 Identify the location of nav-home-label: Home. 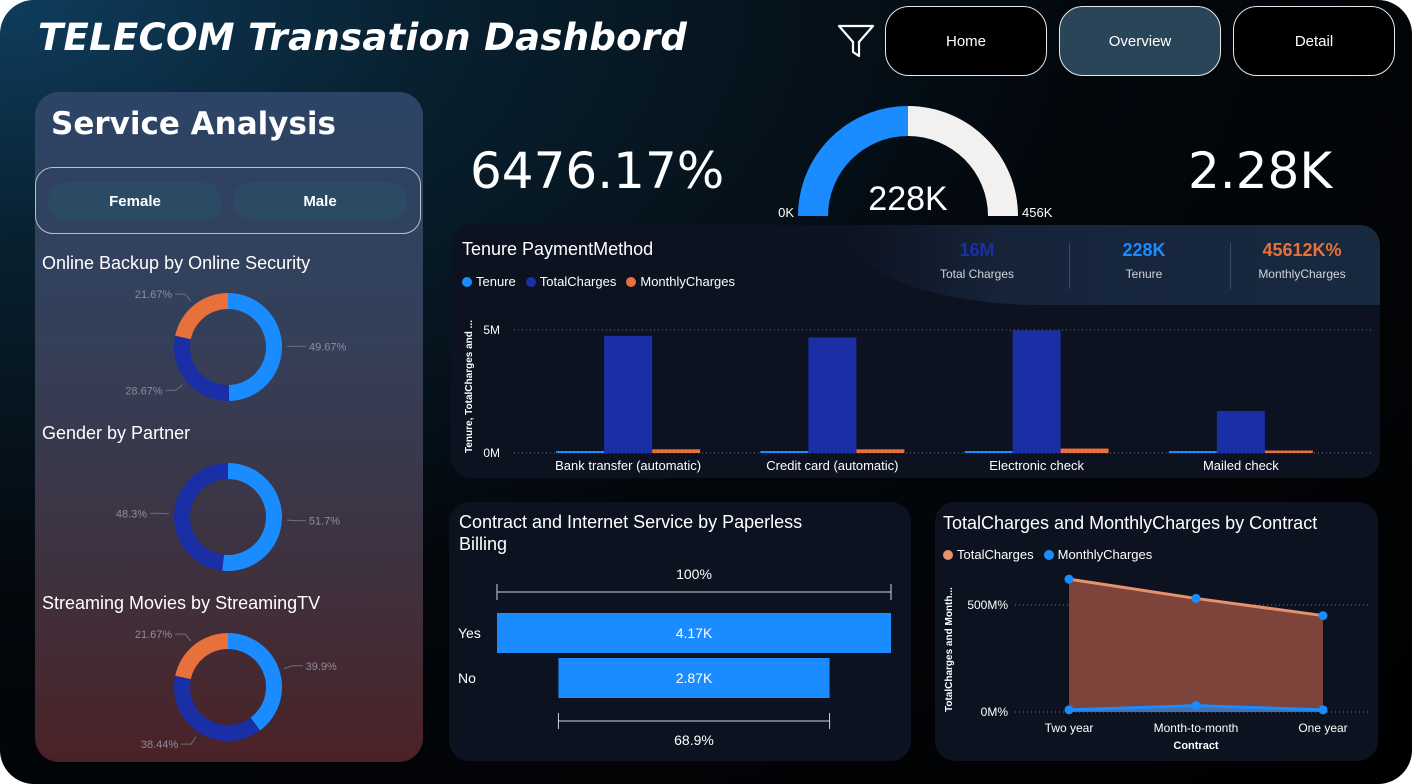
(965, 41).